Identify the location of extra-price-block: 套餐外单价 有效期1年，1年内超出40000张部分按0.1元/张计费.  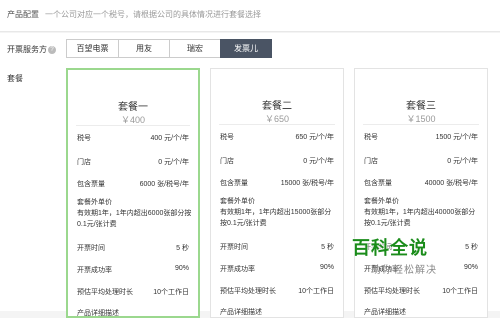
(422, 212).